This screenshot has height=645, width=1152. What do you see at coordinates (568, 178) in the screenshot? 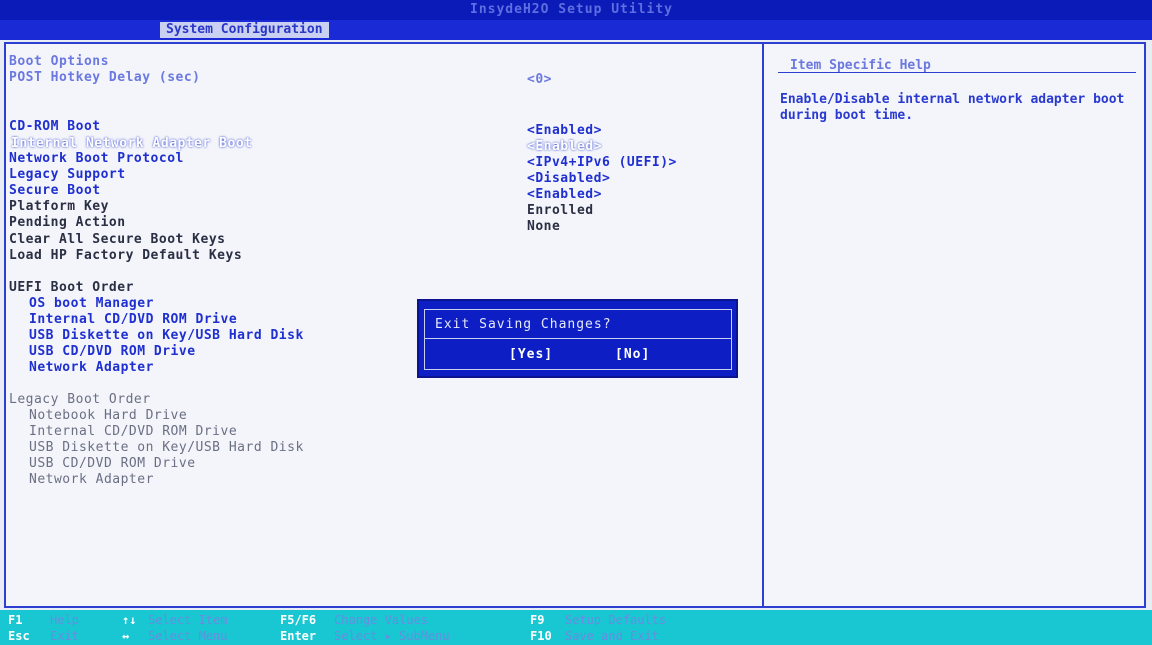
I see `legacy-support-value: <Disabled>` at bounding box center [568, 178].